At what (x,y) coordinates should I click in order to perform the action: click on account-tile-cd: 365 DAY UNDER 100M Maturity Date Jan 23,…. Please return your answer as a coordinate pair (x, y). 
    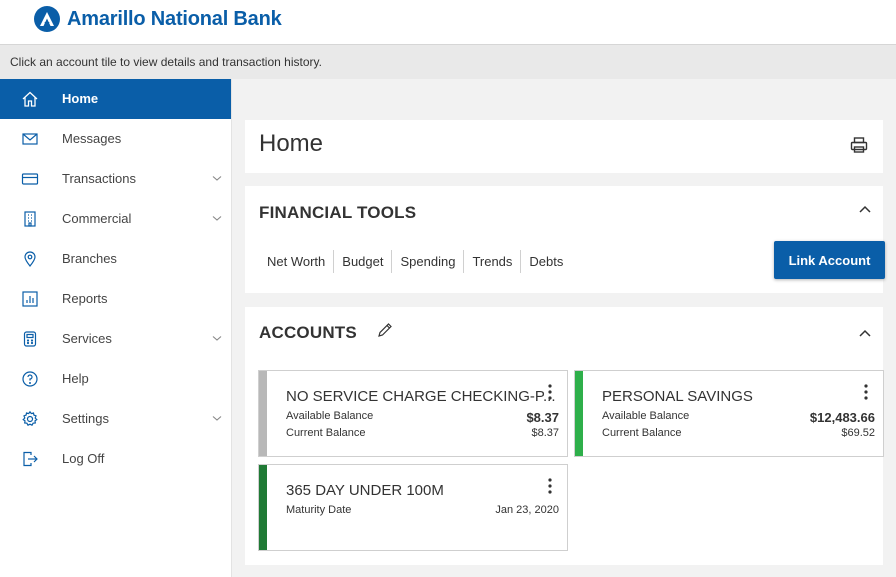
    Looking at the image, I should click on (413, 507).